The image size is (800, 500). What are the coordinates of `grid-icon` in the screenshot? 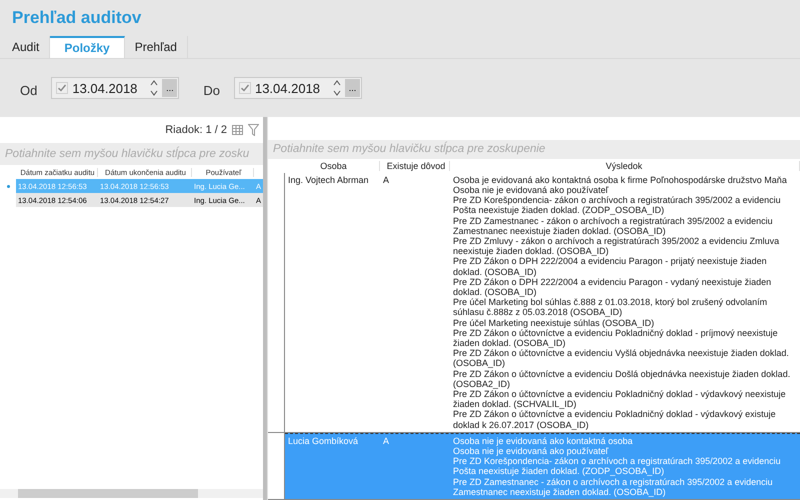 It's located at (237, 130).